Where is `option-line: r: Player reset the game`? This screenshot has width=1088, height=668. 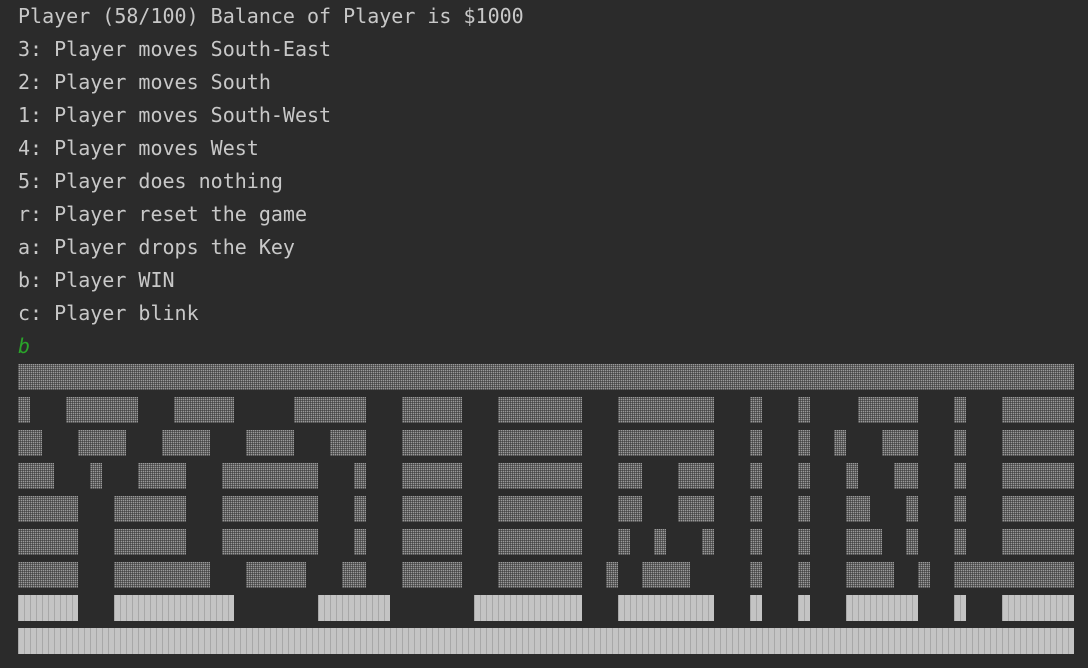
option-line: r: Player reset the game is located at coordinates (162, 214).